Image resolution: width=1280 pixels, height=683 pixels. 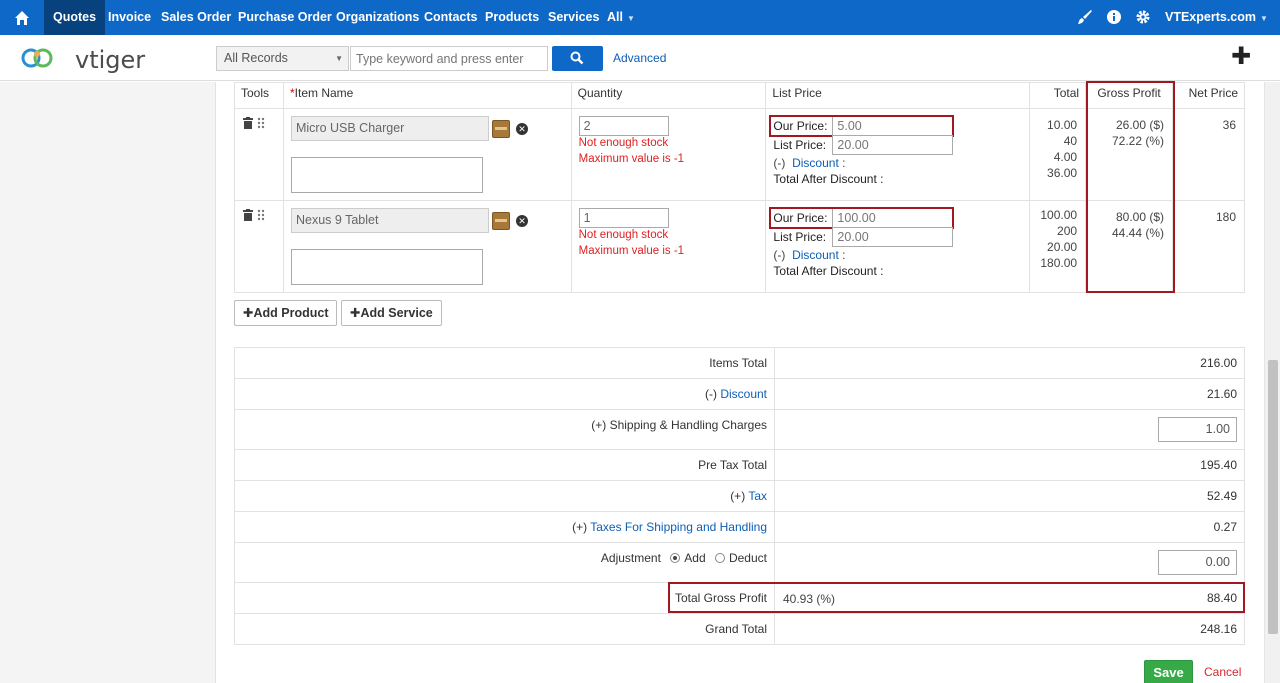 What do you see at coordinates (1114, 18) in the screenshot?
I see `info-icon` at bounding box center [1114, 18].